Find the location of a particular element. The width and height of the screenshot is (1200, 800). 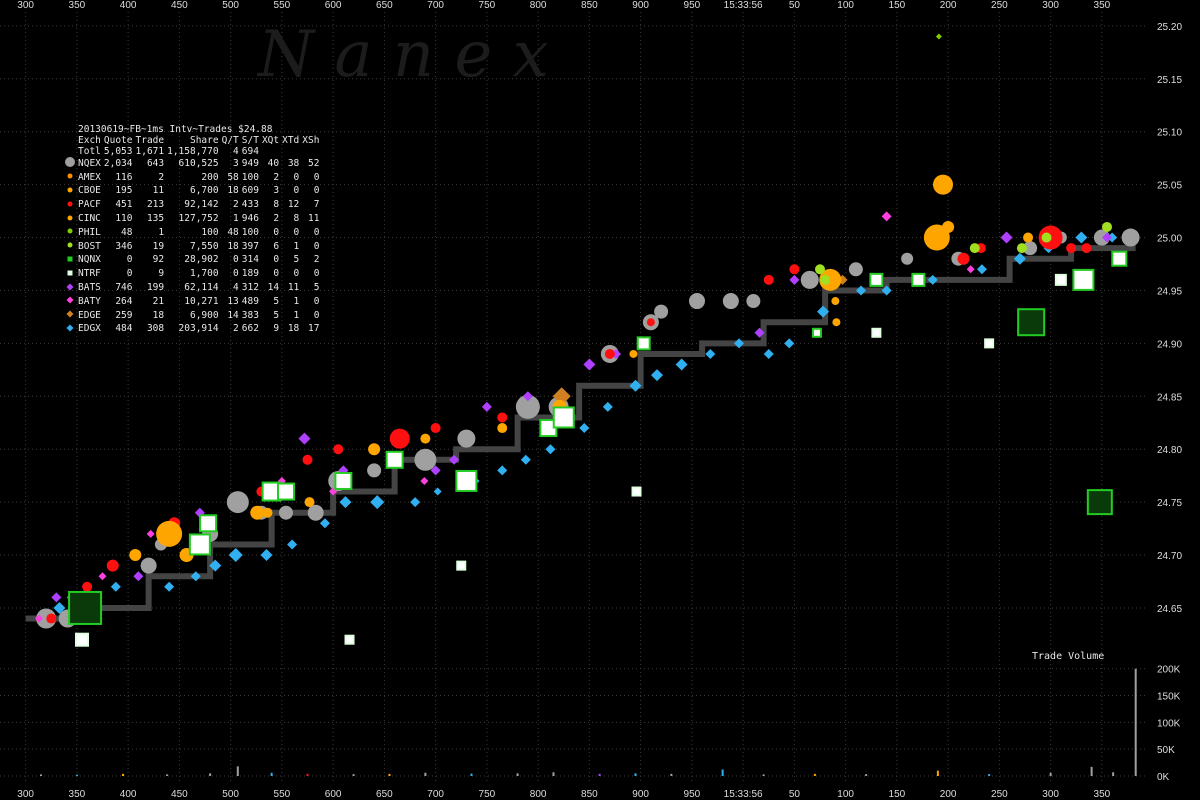

legend-cell: 13 is located at coordinates (233, 301).